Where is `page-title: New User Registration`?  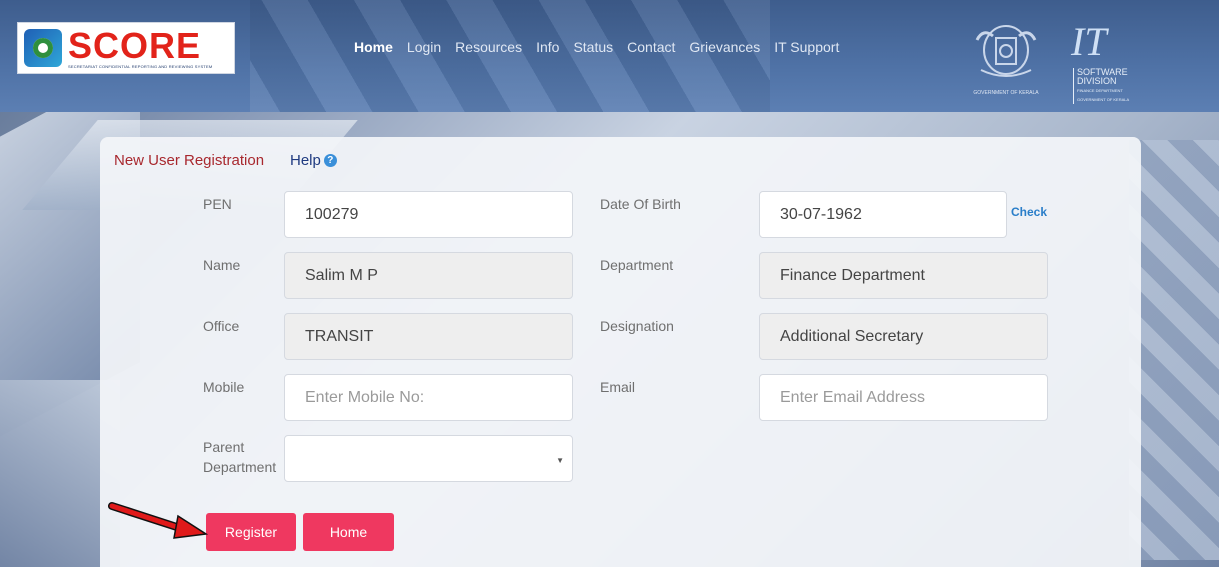
page-title: New User Registration is located at coordinates (189, 160).